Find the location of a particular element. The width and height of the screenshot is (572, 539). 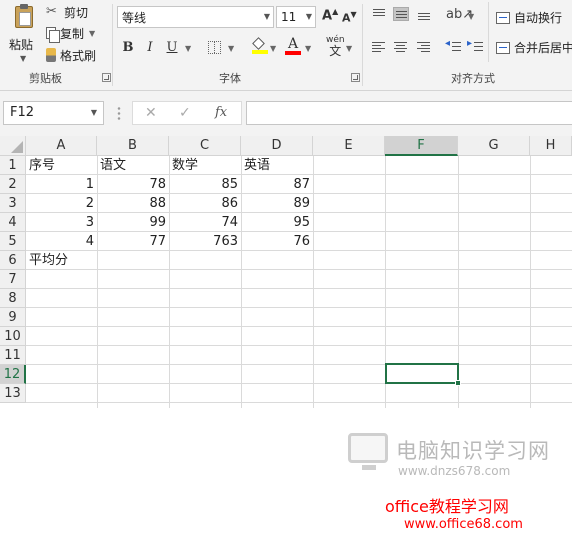

row-header-12: 12 is located at coordinates (13, 374).